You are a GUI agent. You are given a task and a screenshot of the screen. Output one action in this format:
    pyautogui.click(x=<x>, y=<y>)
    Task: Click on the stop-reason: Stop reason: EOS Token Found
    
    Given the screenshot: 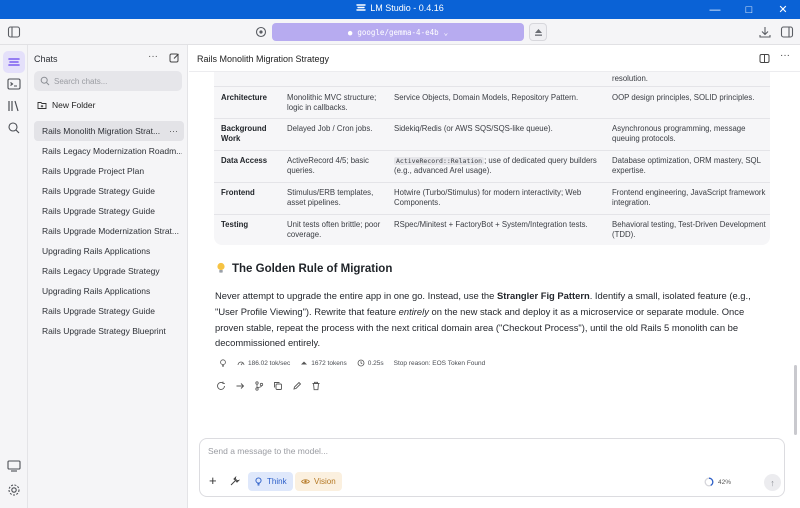 What is the action you would take?
    pyautogui.click(x=439, y=363)
    